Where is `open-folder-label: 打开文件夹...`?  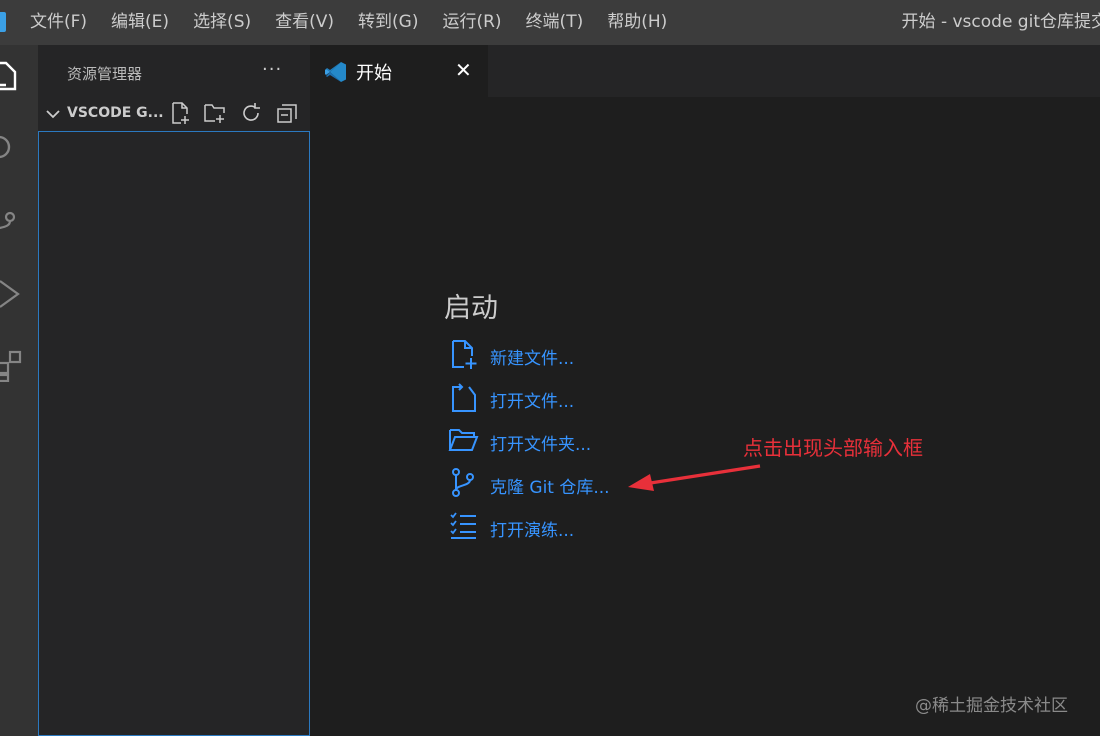
open-folder-label: 打开文件夹... is located at coordinates (541, 445).